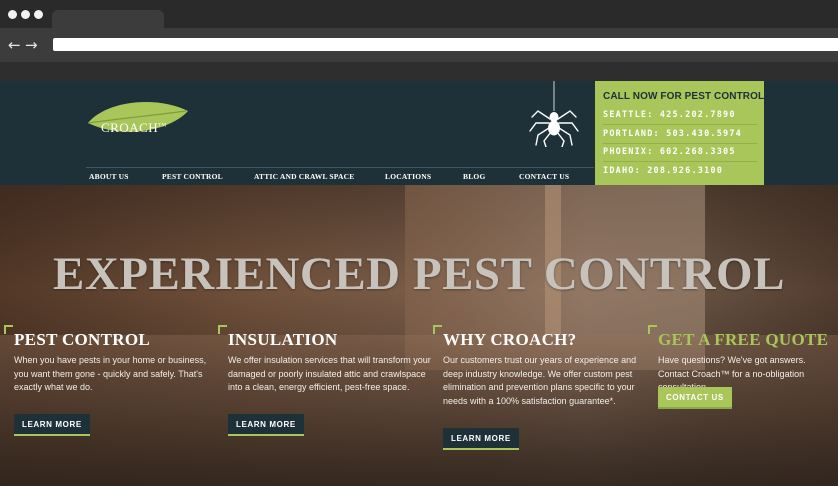 The height and width of the screenshot is (486, 838). I want to click on browser-toolbar: ← →, so click(419, 45).